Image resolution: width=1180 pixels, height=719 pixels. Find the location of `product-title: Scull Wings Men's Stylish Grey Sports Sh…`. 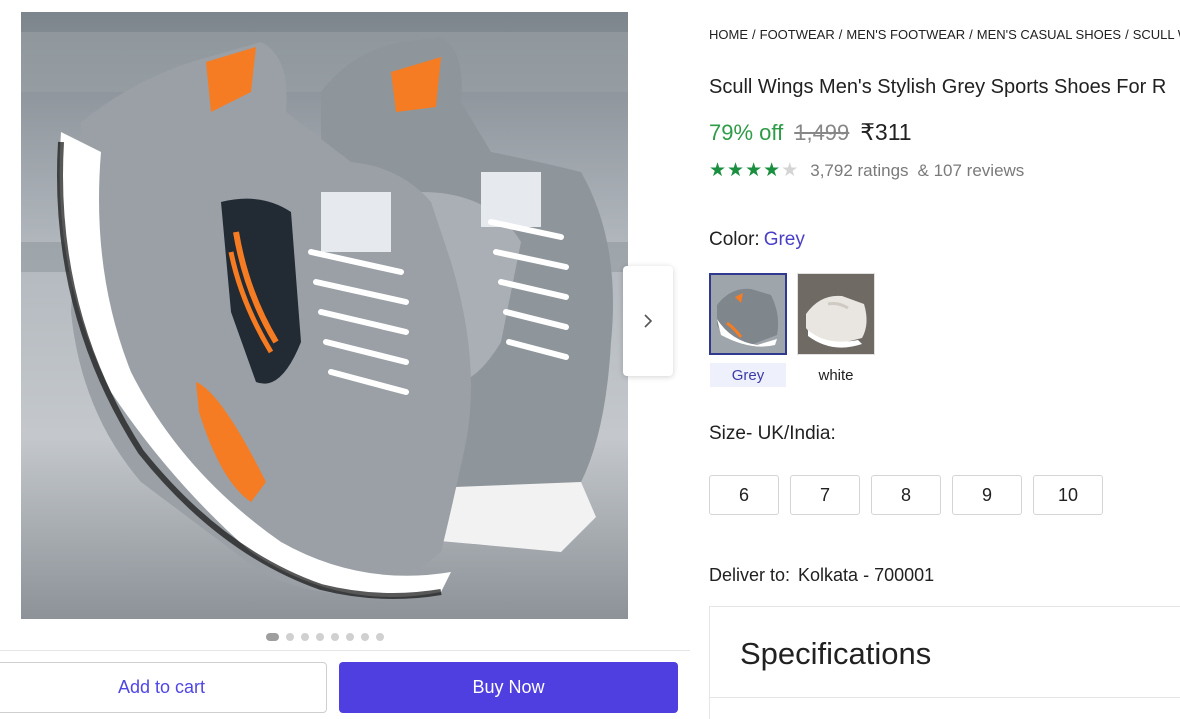

product-title: Scull Wings Men's Stylish Grey Sports Sh… is located at coordinates (938, 87).